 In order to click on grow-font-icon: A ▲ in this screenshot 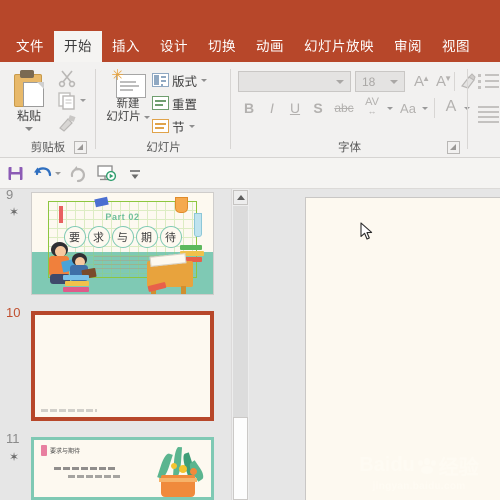, I will do `click(421, 81)`.